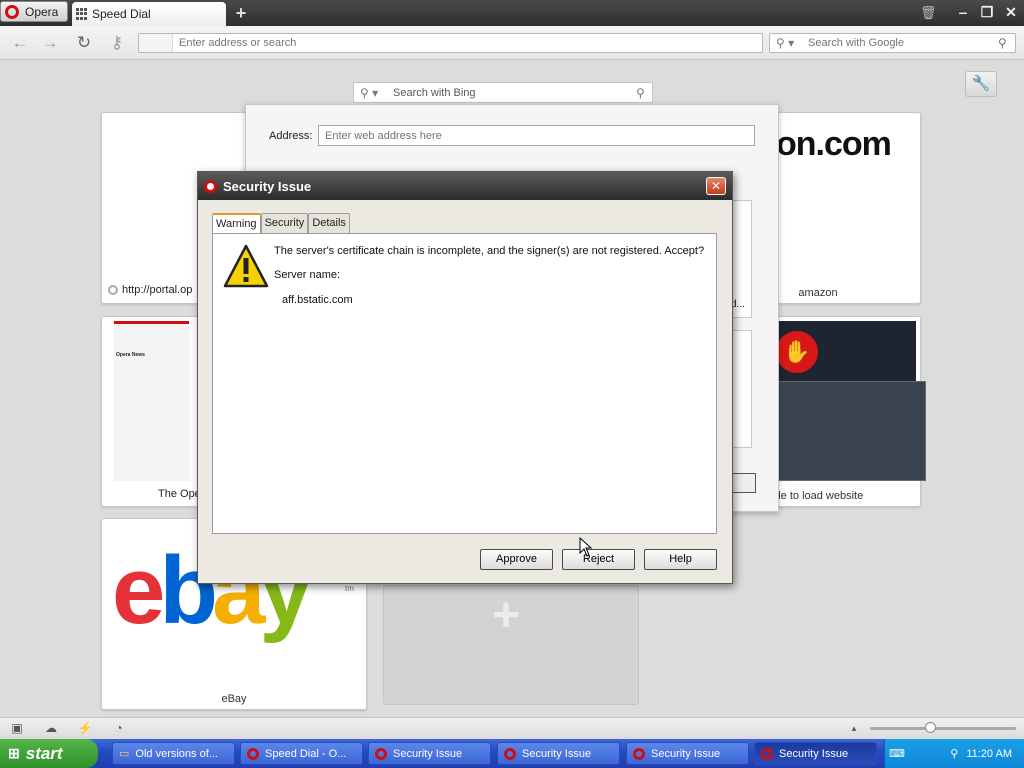 The height and width of the screenshot is (768, 1024). Describe the element at coordinates (511, 645) in the screenshot. I see `add-tile-slot: +` at that location.